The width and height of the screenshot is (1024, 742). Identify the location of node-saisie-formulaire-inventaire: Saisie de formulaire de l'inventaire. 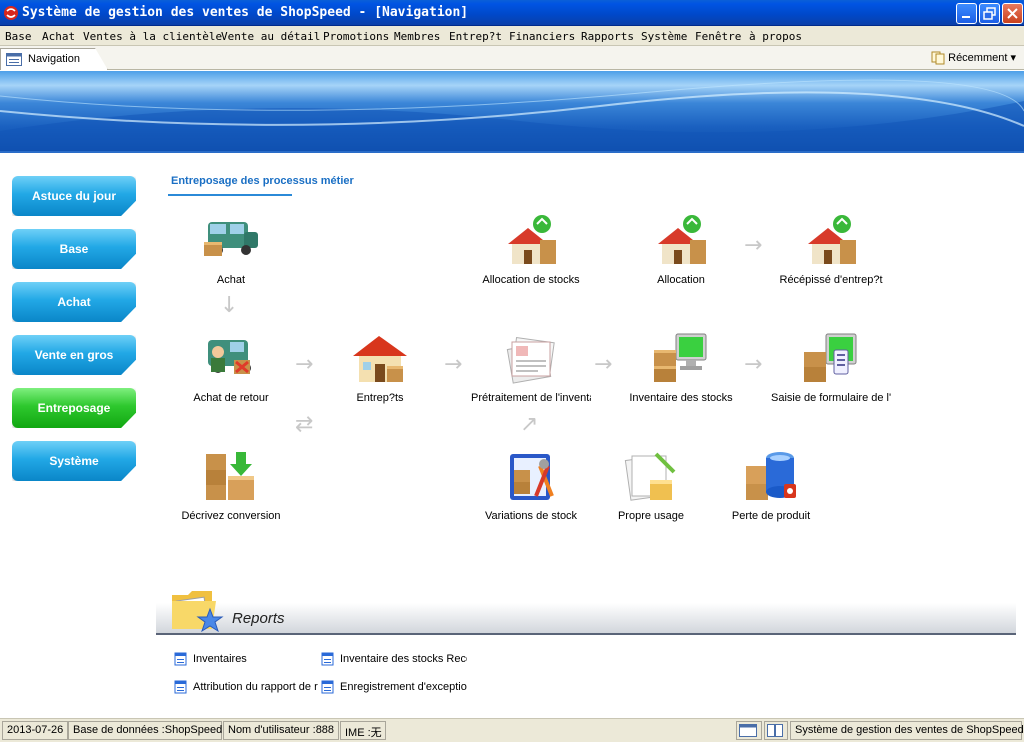
(831, 367).